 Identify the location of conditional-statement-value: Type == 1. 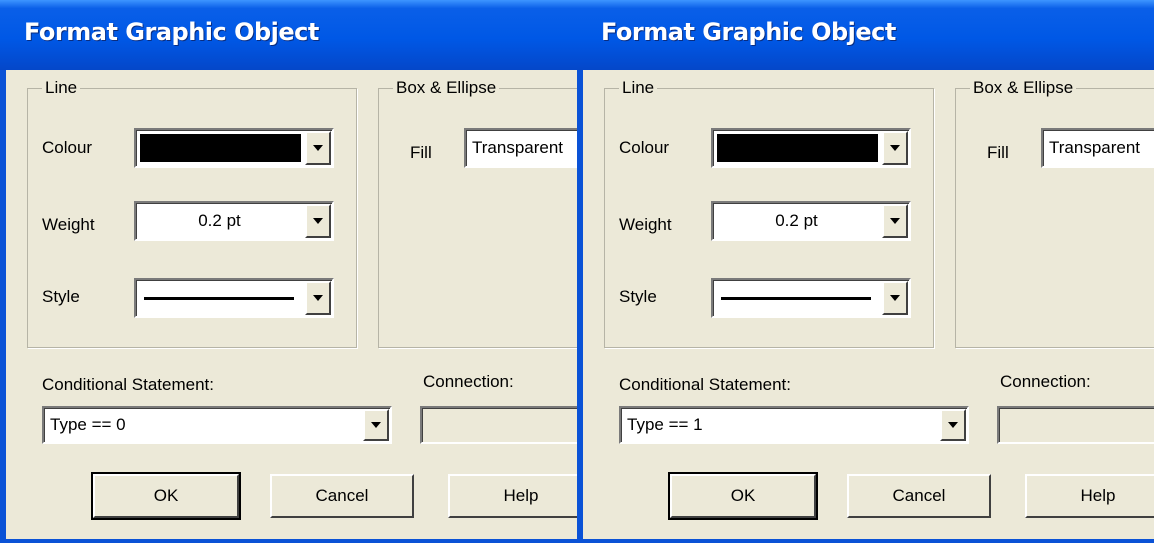
(665, 424).